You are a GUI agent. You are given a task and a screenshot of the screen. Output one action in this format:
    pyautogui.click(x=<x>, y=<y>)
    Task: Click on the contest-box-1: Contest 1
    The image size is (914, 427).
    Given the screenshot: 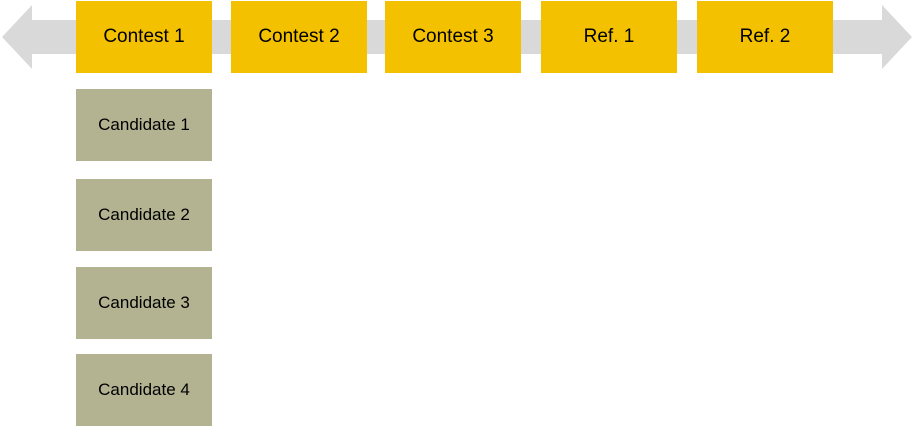 What is the action you would take?
    pyautogui.click(x=144, y=37)
    